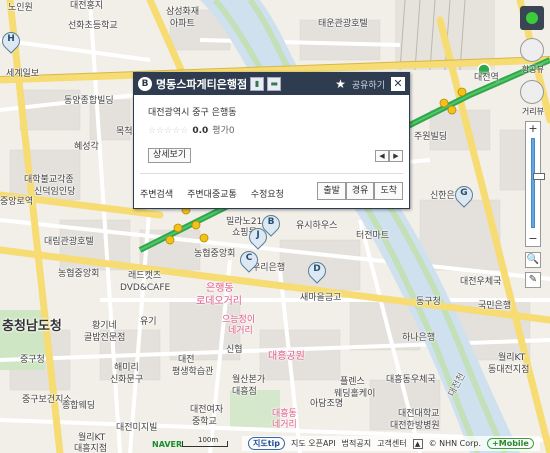 Image resolution: width=550 pixels, height=453 pixels. I want to click on place-label: 혜성각, so click(86, 147).